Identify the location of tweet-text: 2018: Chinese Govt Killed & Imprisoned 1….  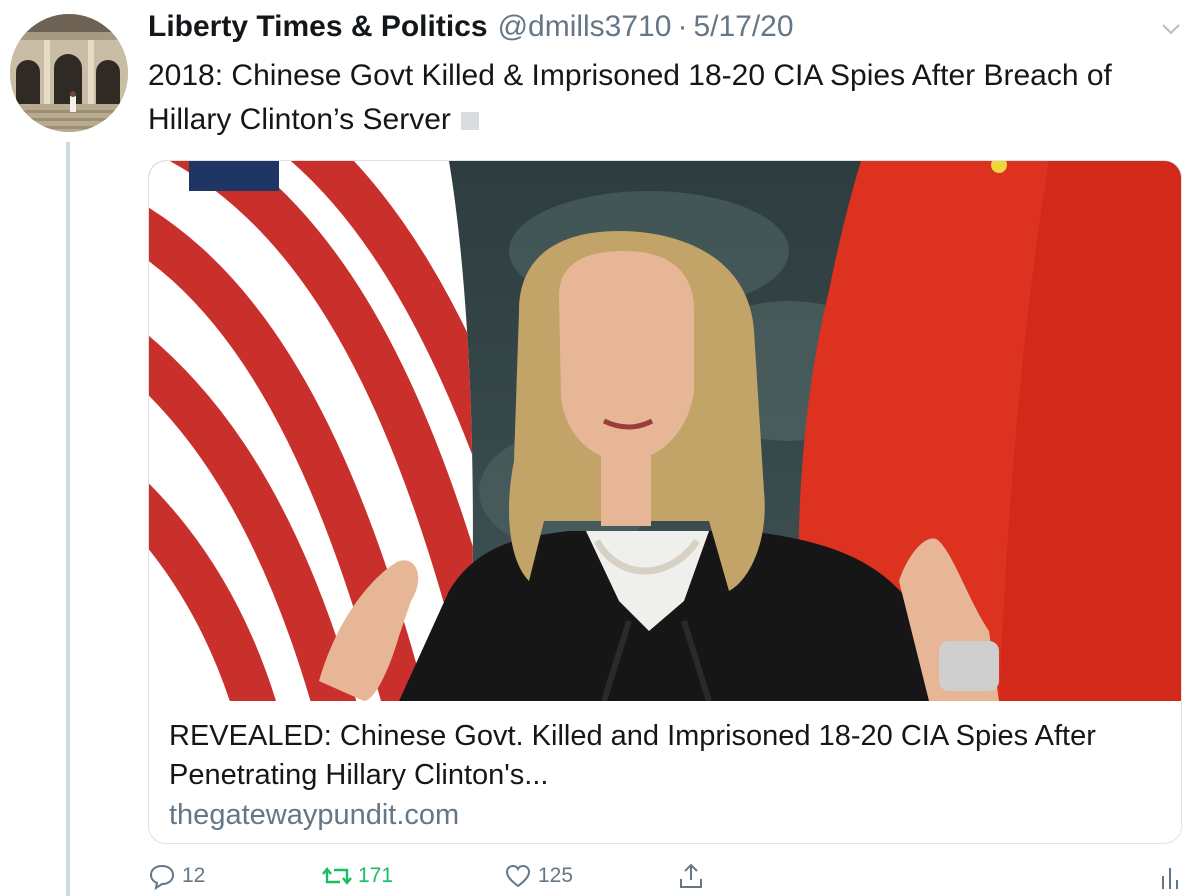
(663, 98).